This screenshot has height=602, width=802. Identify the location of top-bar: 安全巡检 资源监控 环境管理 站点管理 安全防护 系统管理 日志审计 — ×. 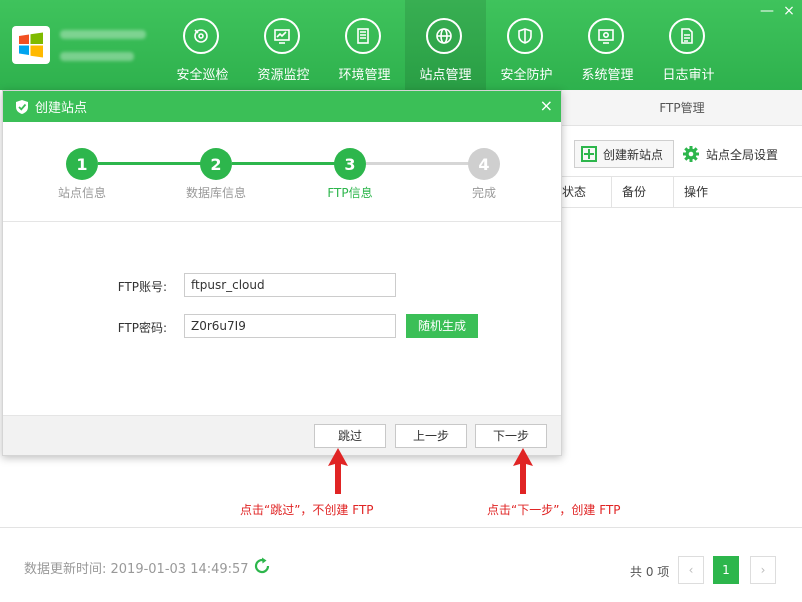
(401, 45).